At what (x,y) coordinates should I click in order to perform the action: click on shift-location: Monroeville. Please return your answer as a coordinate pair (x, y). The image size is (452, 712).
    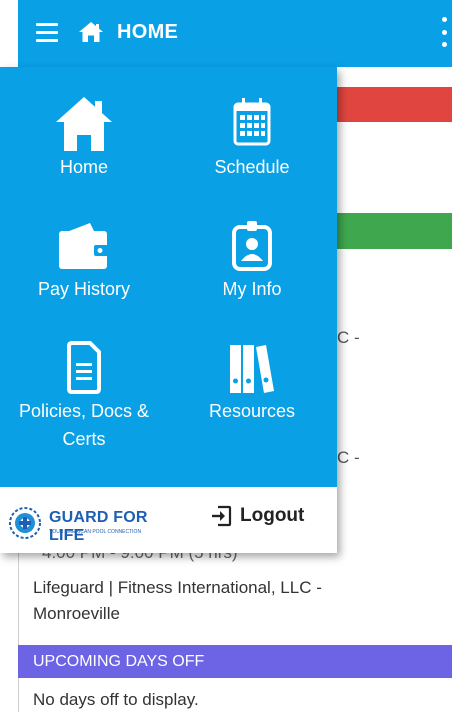
    Looking at the image, I should click on (76, 613).